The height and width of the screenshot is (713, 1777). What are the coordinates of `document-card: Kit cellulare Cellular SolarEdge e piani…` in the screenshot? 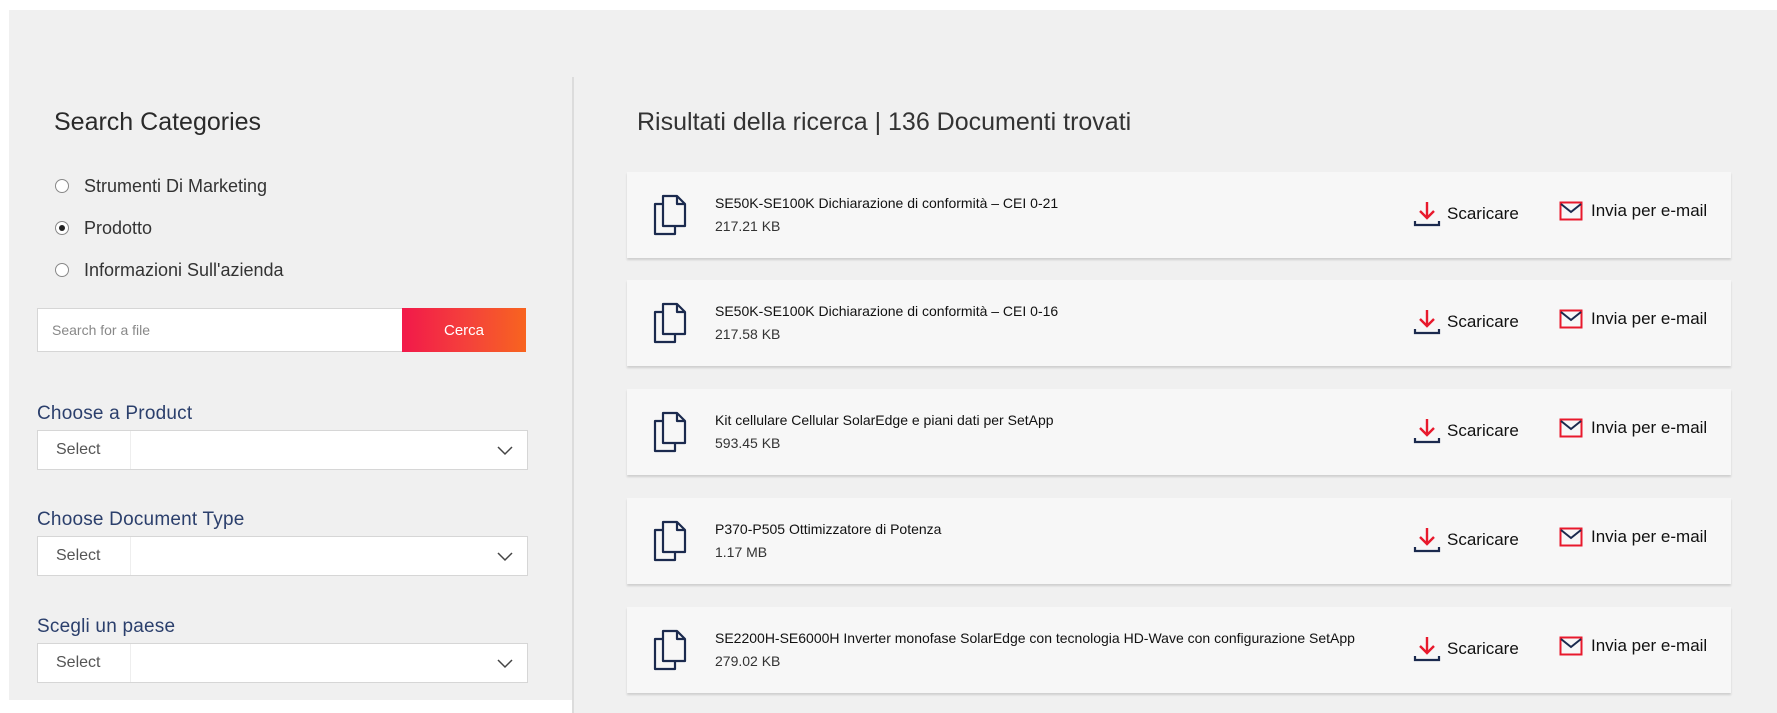 It's located at (1179, 432).